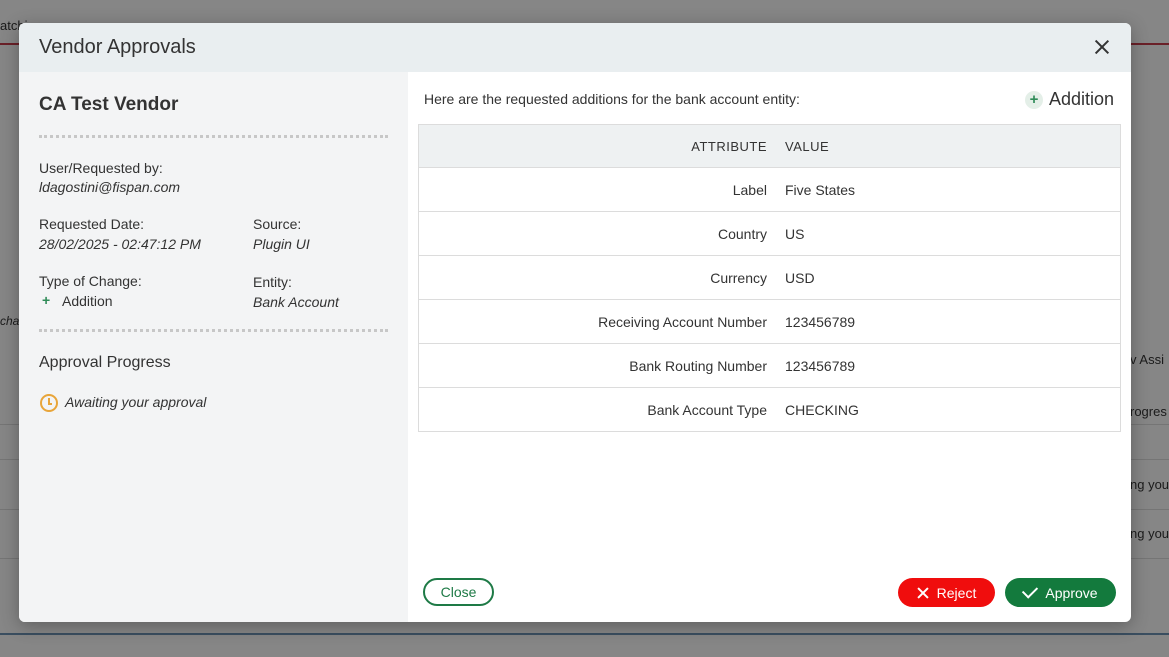 Image resolution: width=1169 pixels, height=657 pixels. What do you see at coordinates (956, 592) in the screenshot?
I see `reject-button-label: Reject` at bounding box center [956, 592].